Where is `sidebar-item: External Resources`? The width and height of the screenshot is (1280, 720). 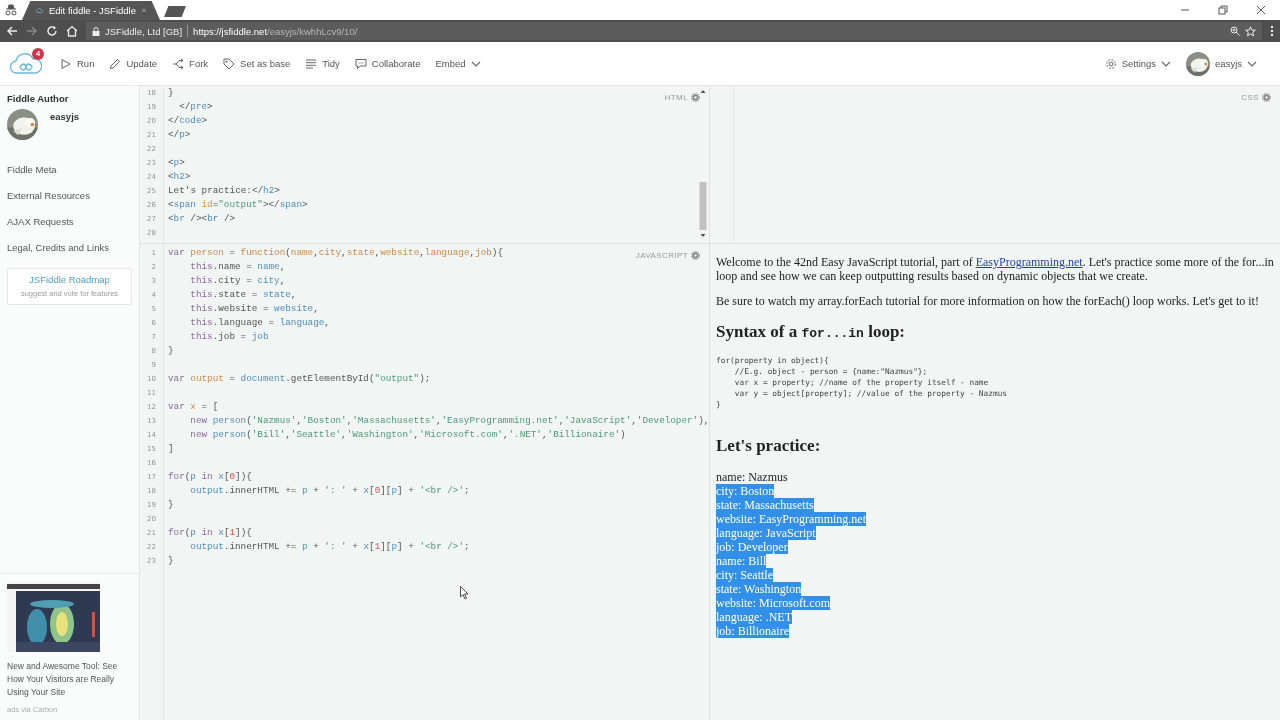 sidebar-item: External Resources is located at coordinates (69, 195).